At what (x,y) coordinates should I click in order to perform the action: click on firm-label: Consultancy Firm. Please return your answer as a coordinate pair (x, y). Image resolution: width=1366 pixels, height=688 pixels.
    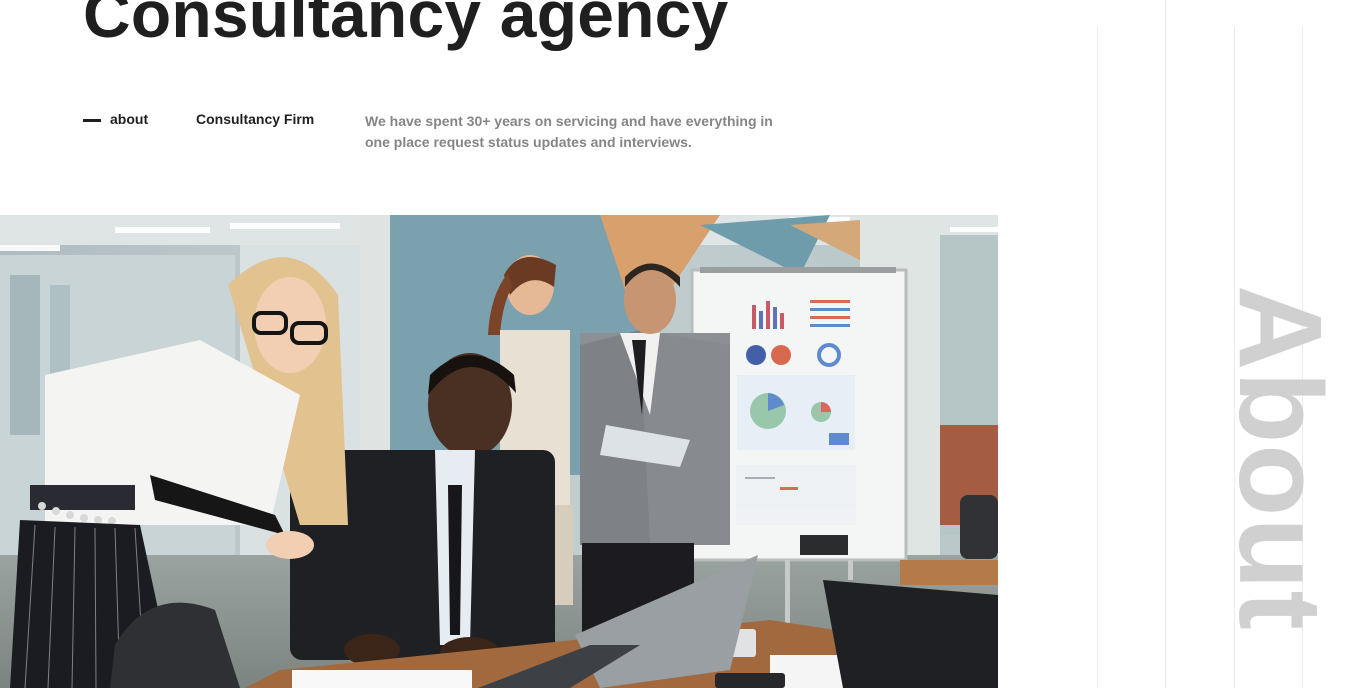
    Looking at the image, I should click on (255, 119).